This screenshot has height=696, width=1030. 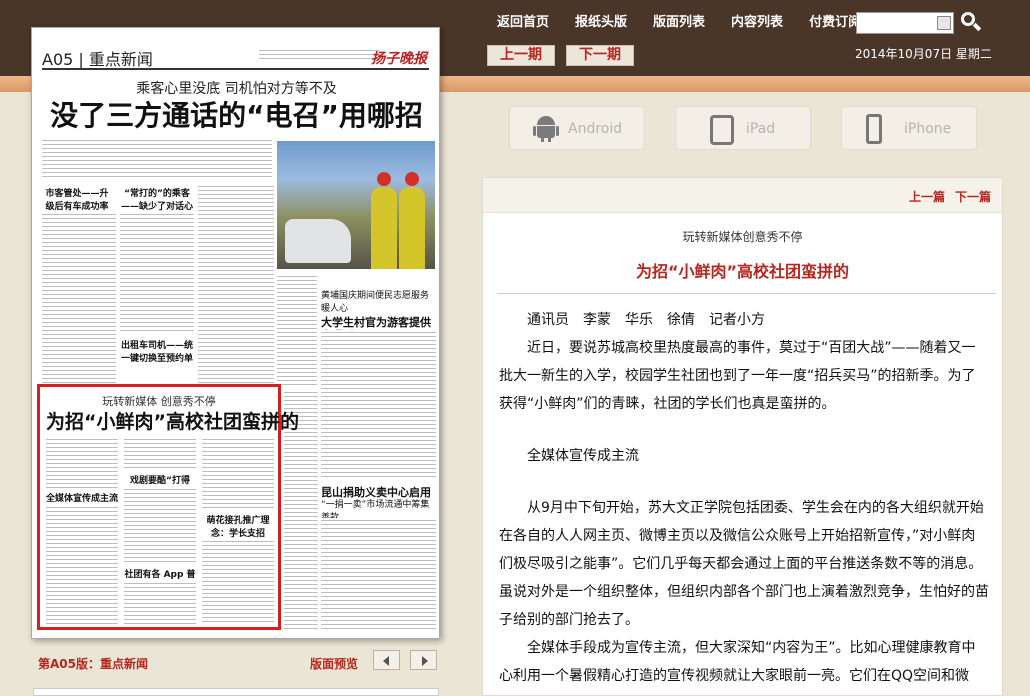 I want to click on article-section-head: 全媒体宣传成主流, so click(x=583, y=456).